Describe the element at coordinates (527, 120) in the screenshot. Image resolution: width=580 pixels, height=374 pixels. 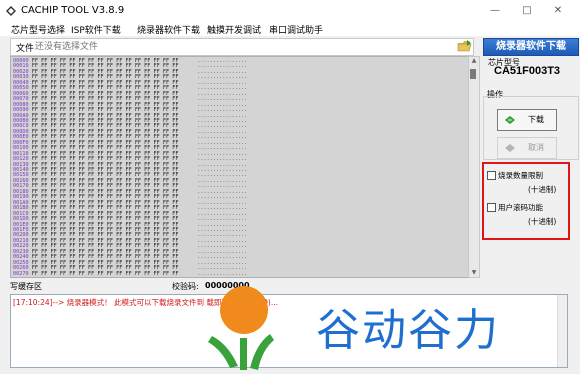
I see `download-button: 下载` at that location.